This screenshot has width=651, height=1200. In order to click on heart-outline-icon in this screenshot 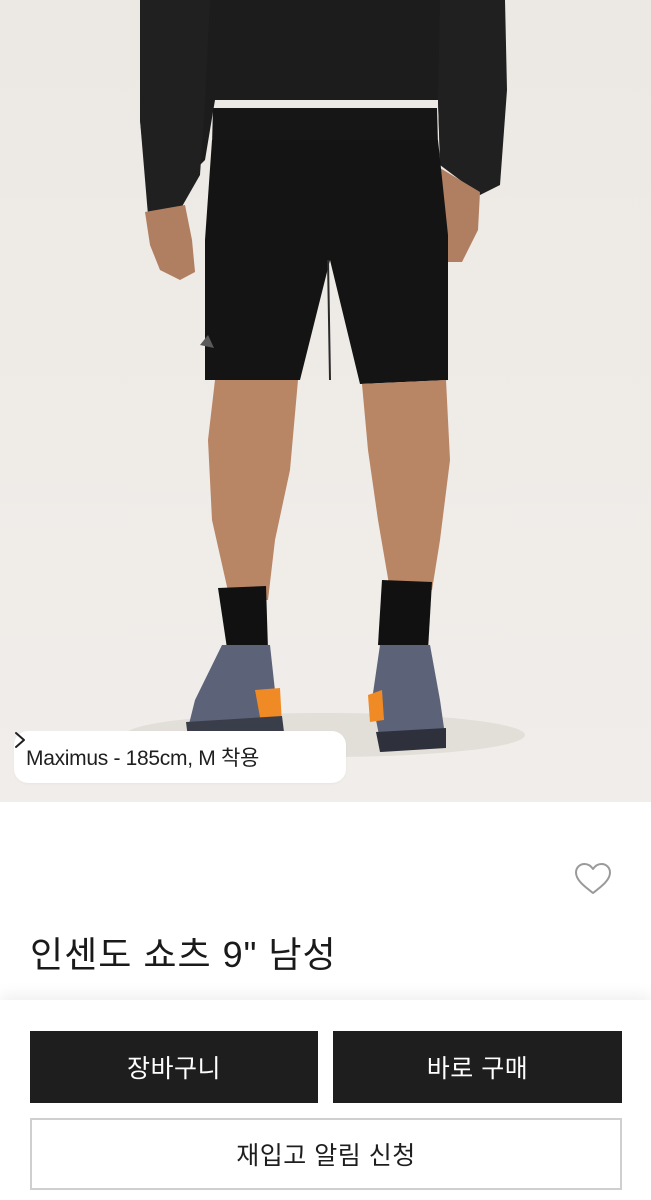, I will do `click(593, 881)`.